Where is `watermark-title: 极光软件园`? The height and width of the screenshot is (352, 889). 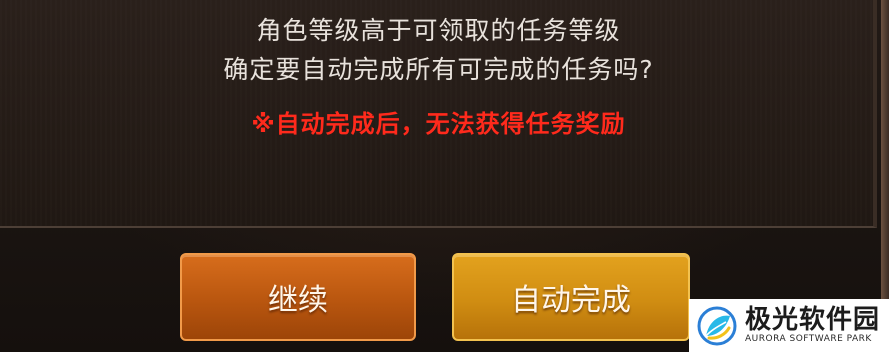
watermark-title: 极光软件园 is located at coordinates (813, 320).